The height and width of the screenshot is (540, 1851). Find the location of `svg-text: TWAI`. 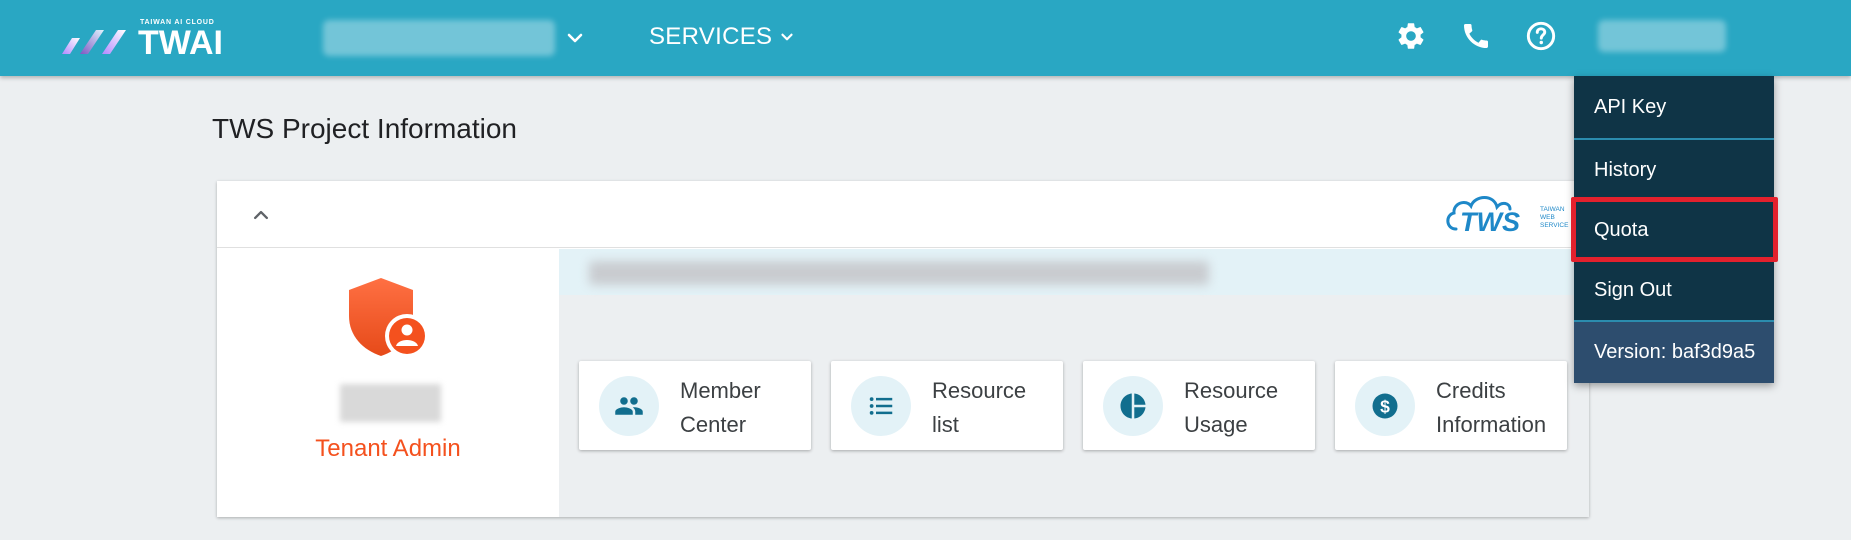

svg-text: TWAI is located at coordinates (180, 42).